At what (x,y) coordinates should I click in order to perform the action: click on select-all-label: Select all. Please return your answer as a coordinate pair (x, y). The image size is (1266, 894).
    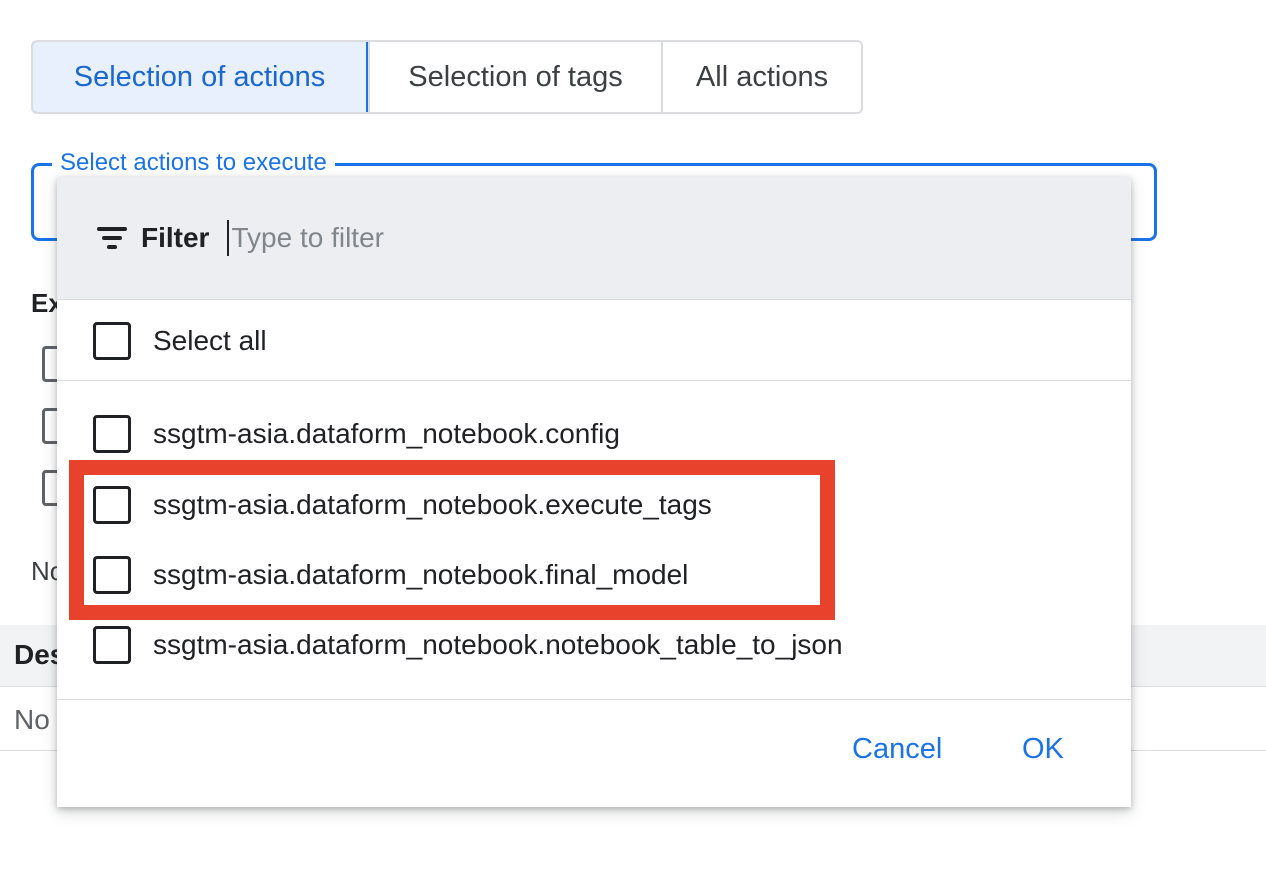
    Looking at the image, I should click on (210, 340).